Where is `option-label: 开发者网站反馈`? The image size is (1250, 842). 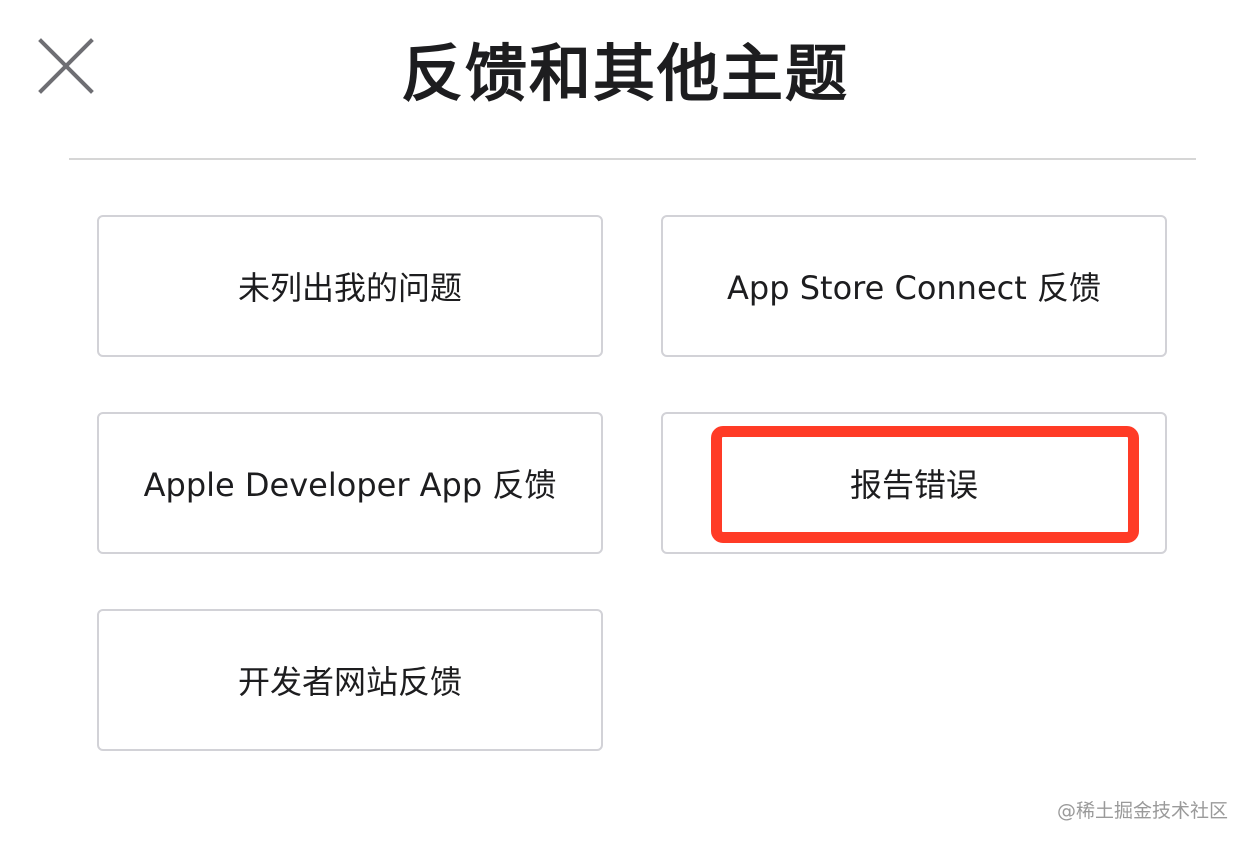 option-label: 开发者网站反馈 is located at coordinates (349, 682).